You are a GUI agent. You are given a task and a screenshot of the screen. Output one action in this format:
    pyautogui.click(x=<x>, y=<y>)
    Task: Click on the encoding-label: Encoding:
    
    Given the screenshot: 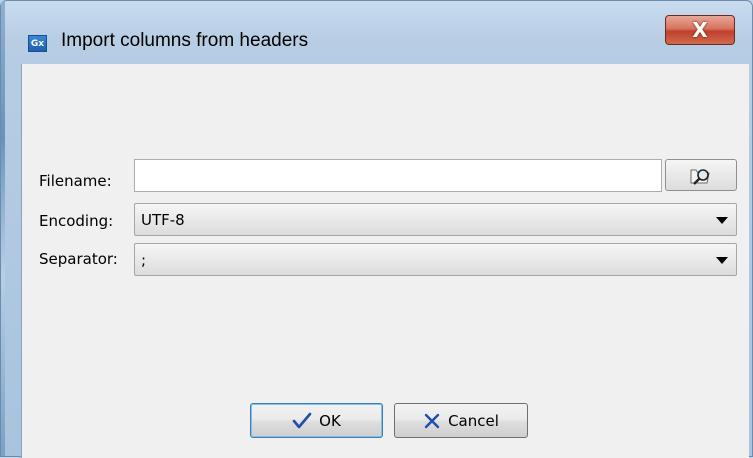 What is the action you would take?
    pyautogui.click(x=76, y=221)
    